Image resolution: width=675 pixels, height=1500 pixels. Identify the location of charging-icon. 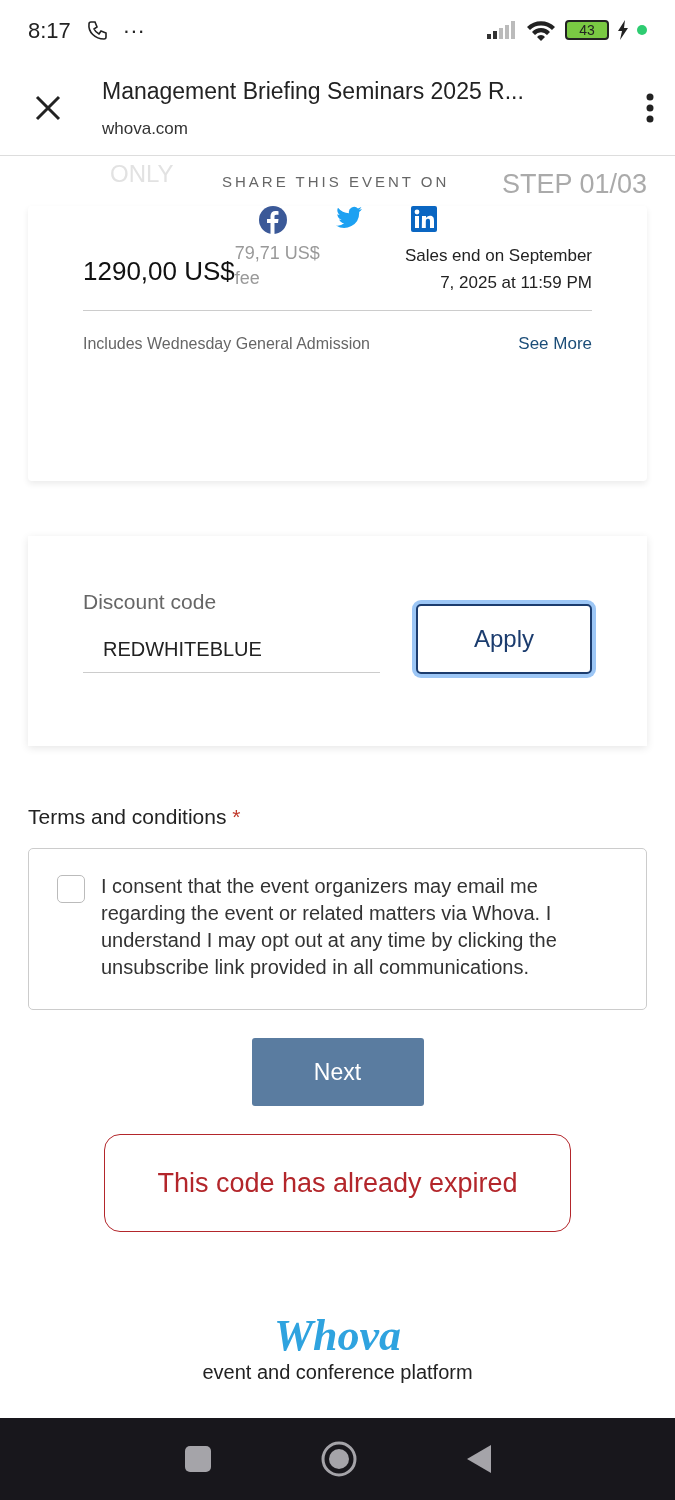
(623, 30).